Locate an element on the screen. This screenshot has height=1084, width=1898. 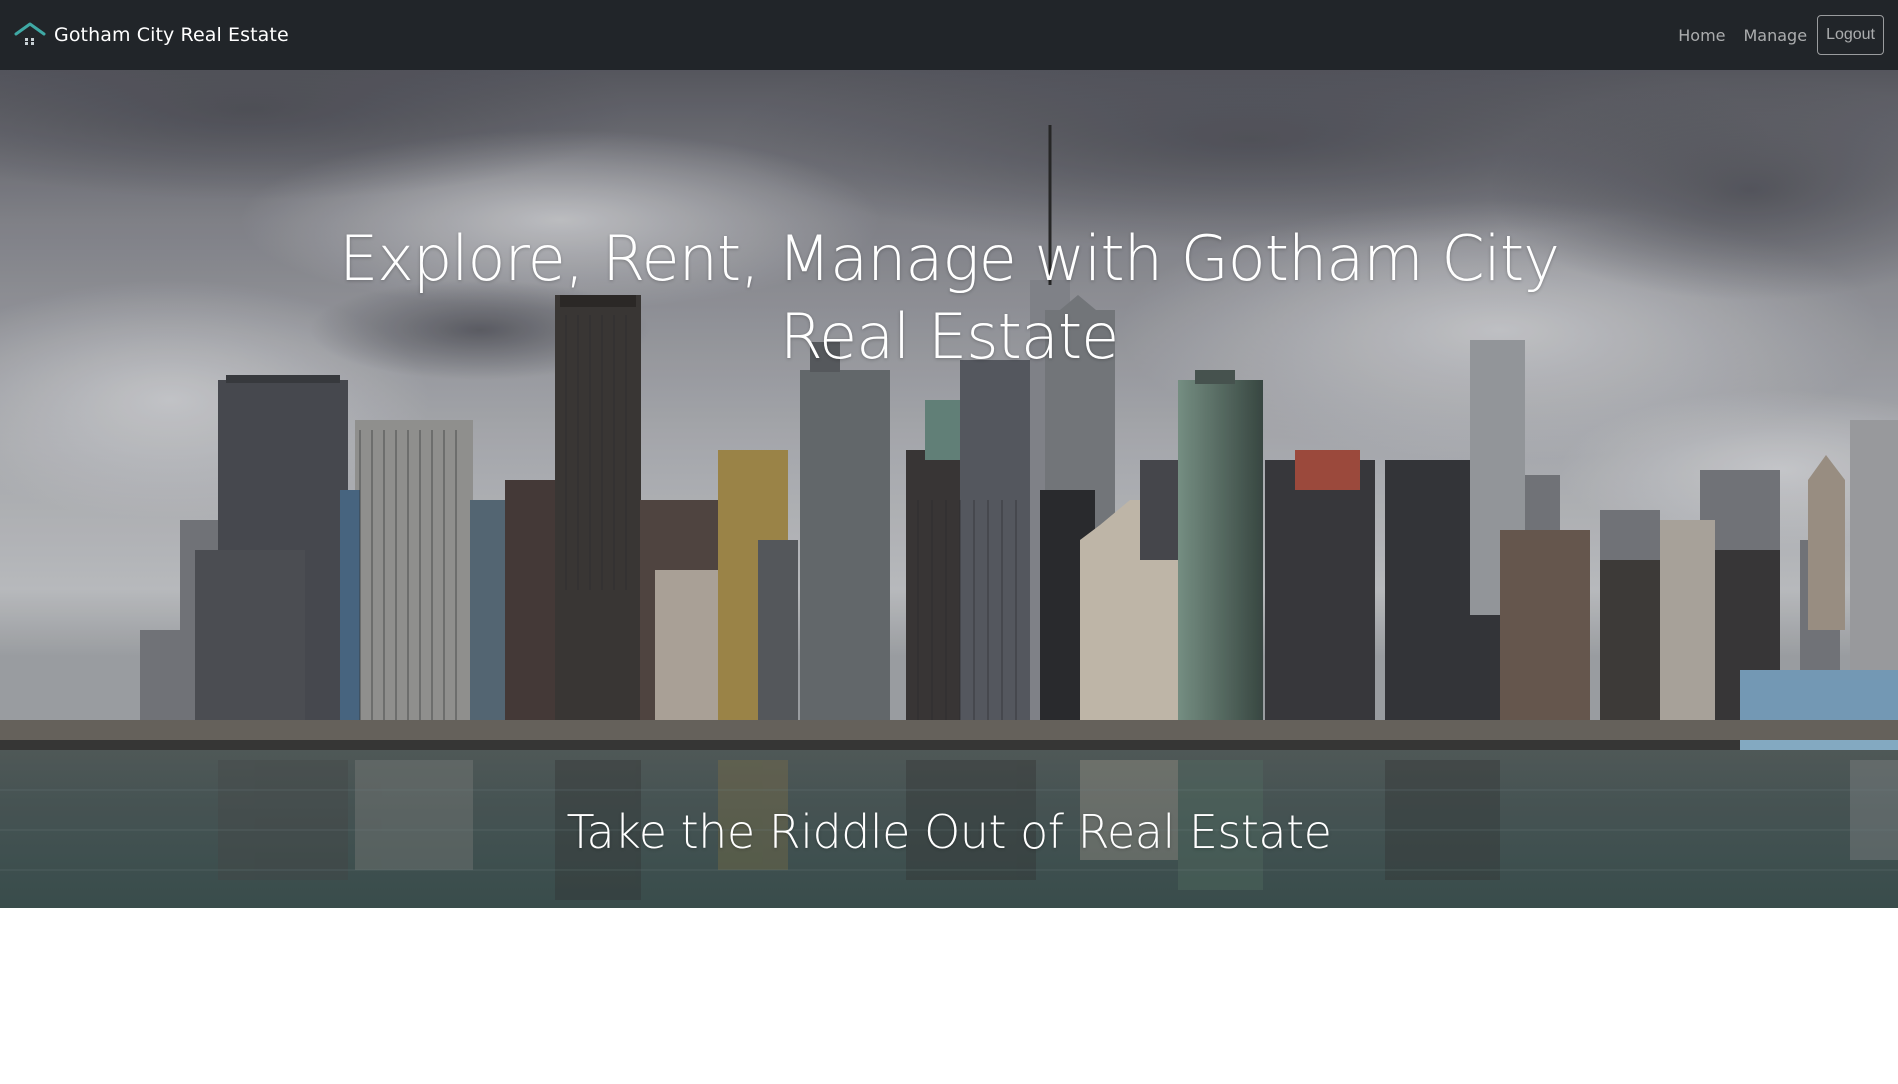
logout-button: Logout is located at coordinates (1850, 35).